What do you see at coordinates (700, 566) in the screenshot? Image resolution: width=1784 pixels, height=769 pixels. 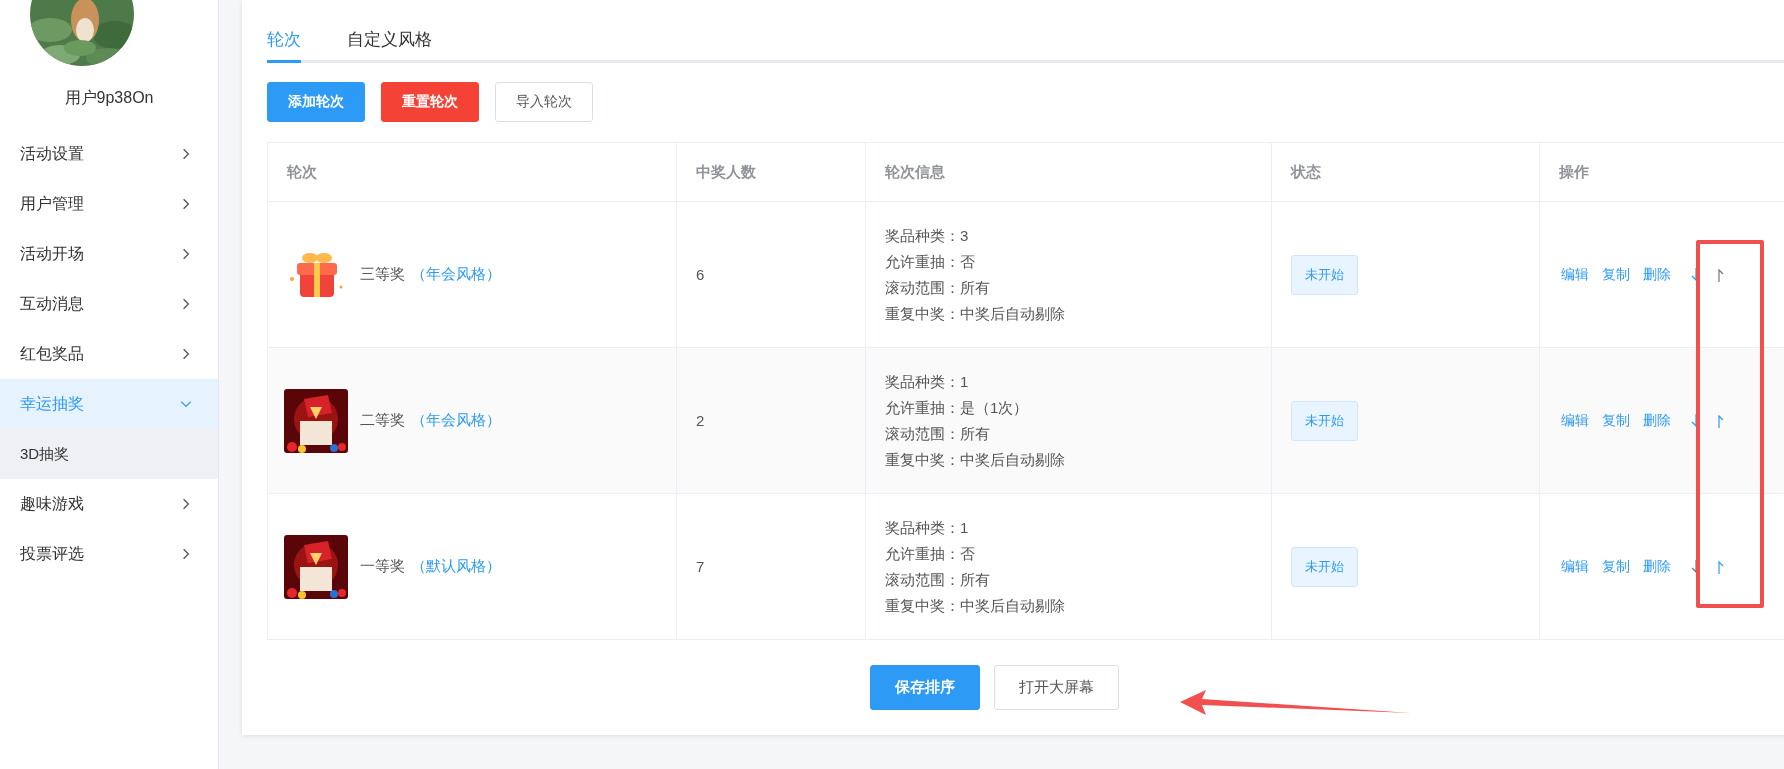 I see `winner-count: 7` at bounding box center [700, 566].